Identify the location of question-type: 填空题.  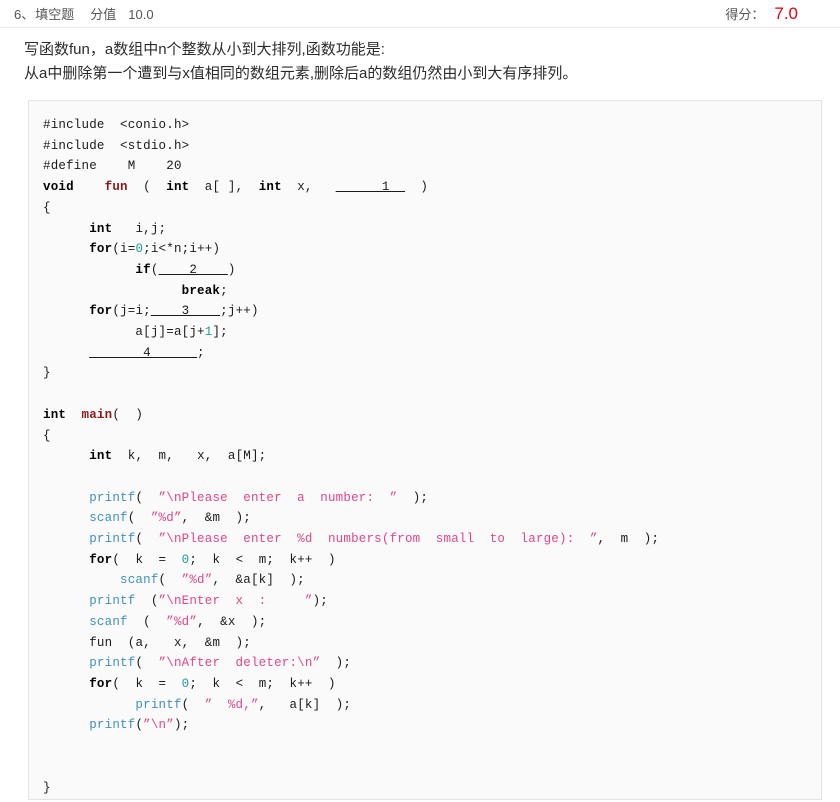
(55, 14).